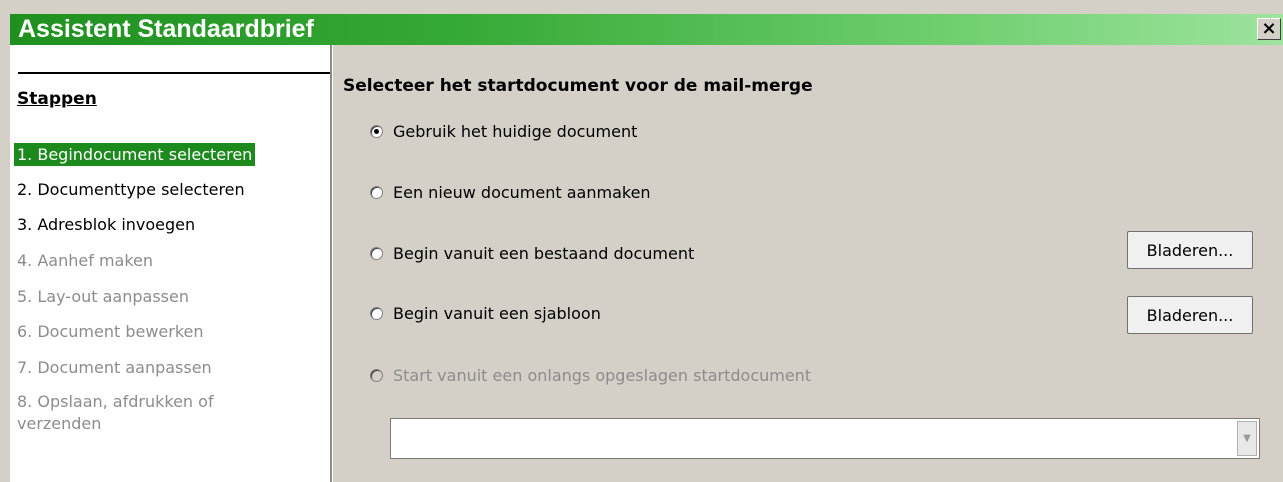  I want to click on option-current-document-label: Gebruik het huidige document, so click(515, 131).